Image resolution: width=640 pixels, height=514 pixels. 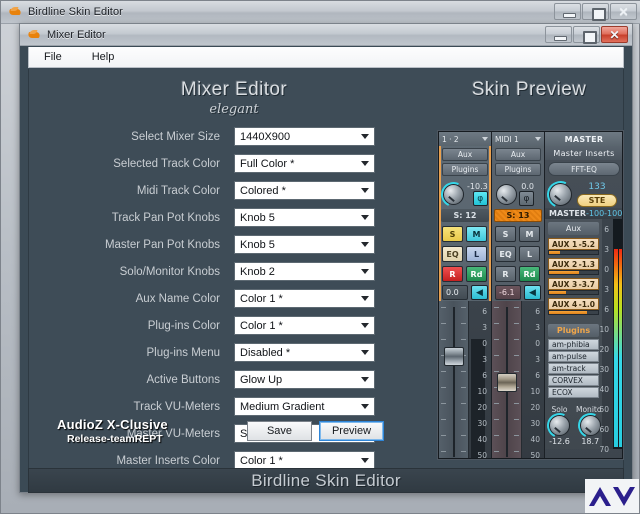 What do you see at coordinates (454, 194) in the screenshot?
I see `channel-1-pan-knob` at bounding box center [454, 194].